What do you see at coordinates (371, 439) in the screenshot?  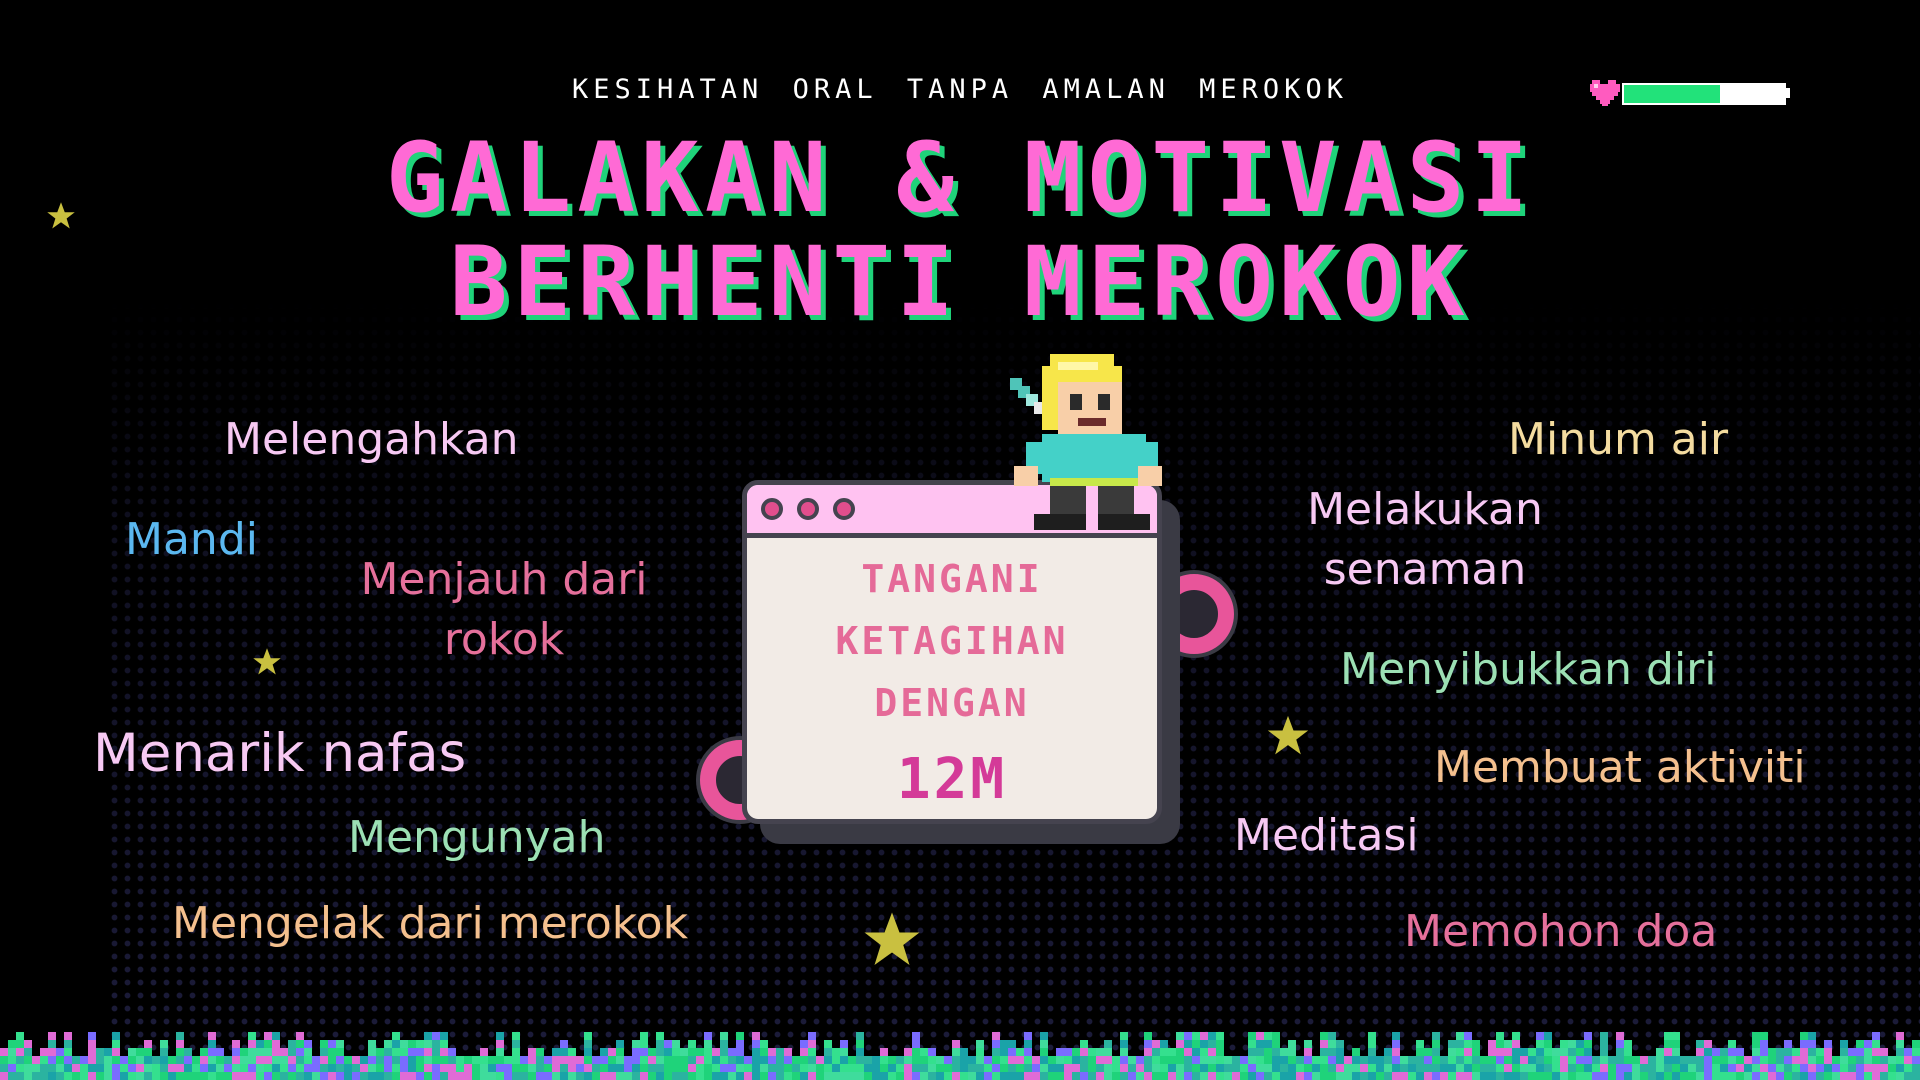 I see `tip-melengahkan: Melengahkan` at bounding box center [371, 439].